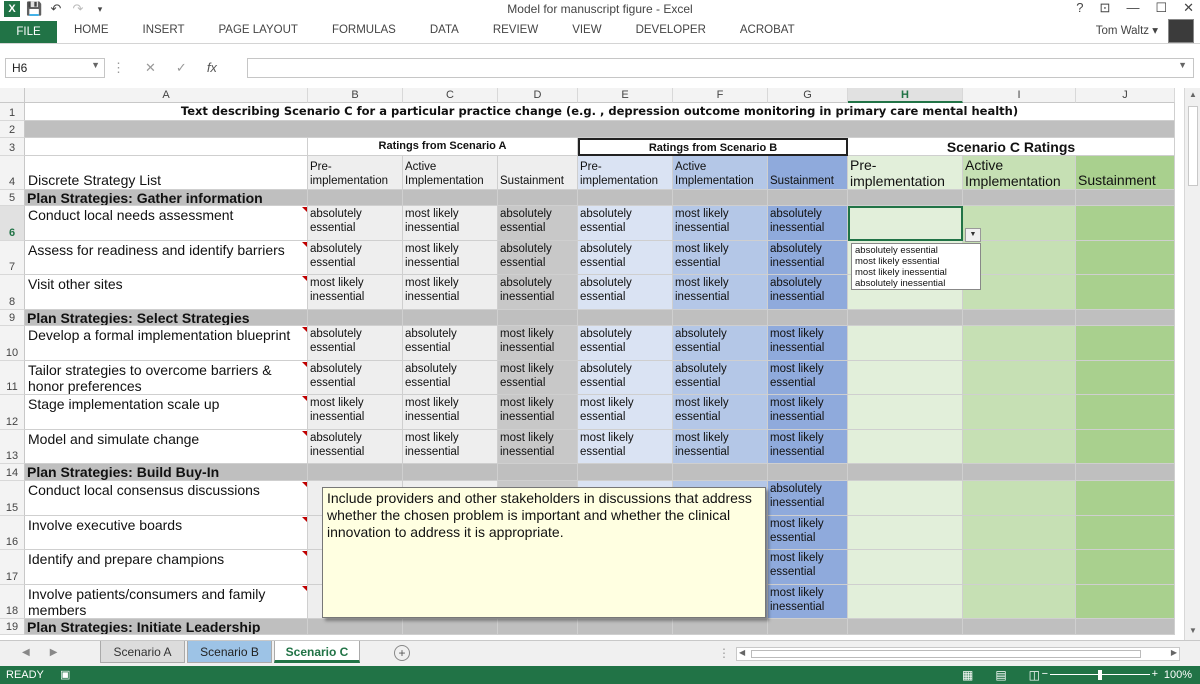 This screenshot has height=684, width=1200. What do you see at coordinates (1132, 8) in the screenshot?
I see `minimize-icon: —` at bounding box center [1132, 8].